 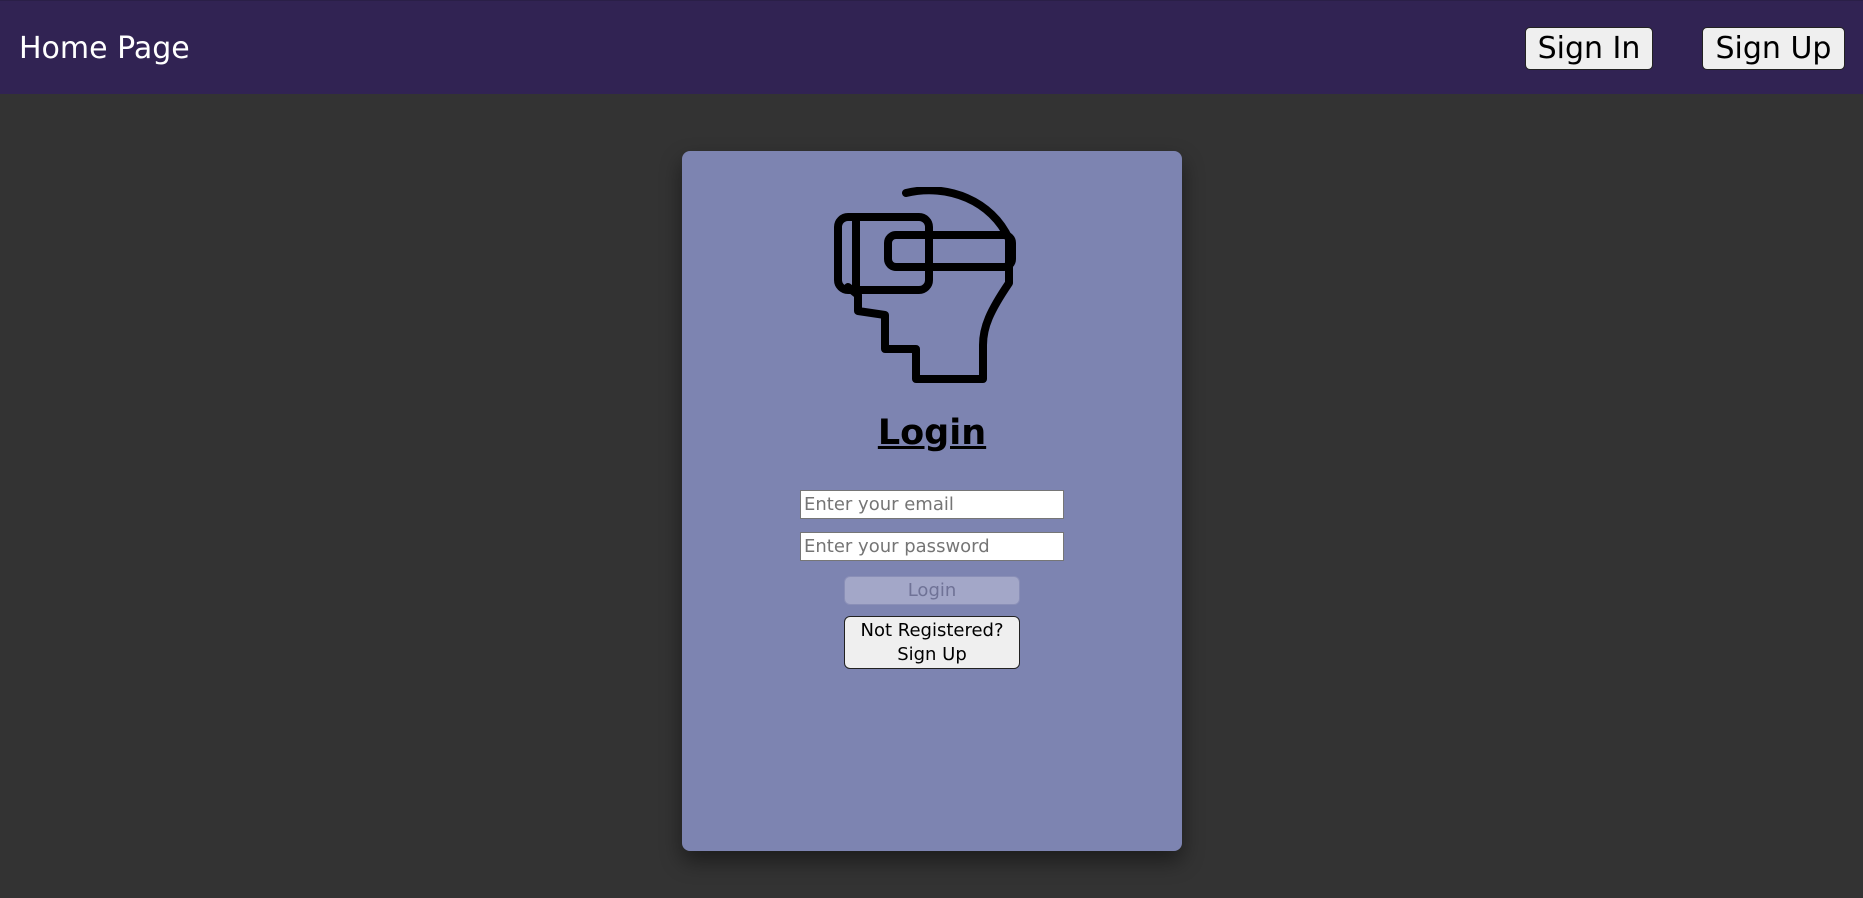 What do you see at coordinates (104, 49) in the screenshot?
I see `home-page-title: Home Page` at bounding box center [104, 49].